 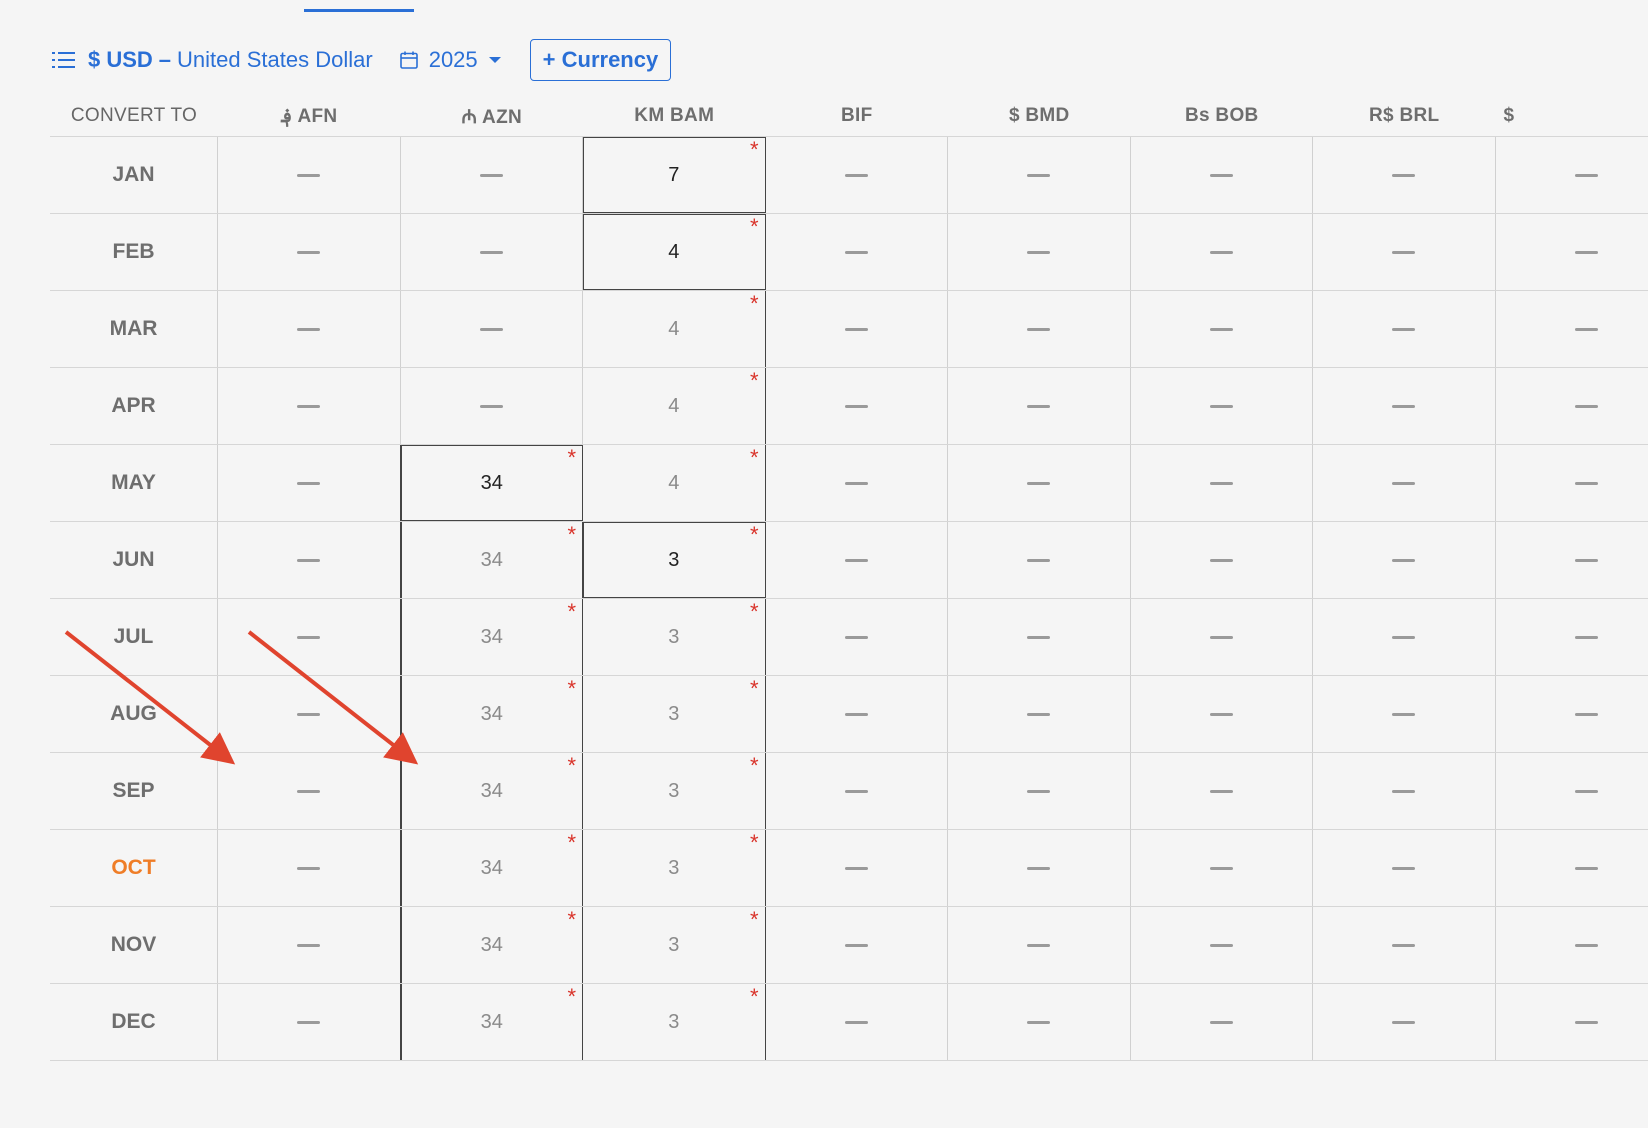 What do you see at coordinates (600, 60) in the screenshot?
I see `add-currency-button: + Currency` at bounding box center [600, 60].